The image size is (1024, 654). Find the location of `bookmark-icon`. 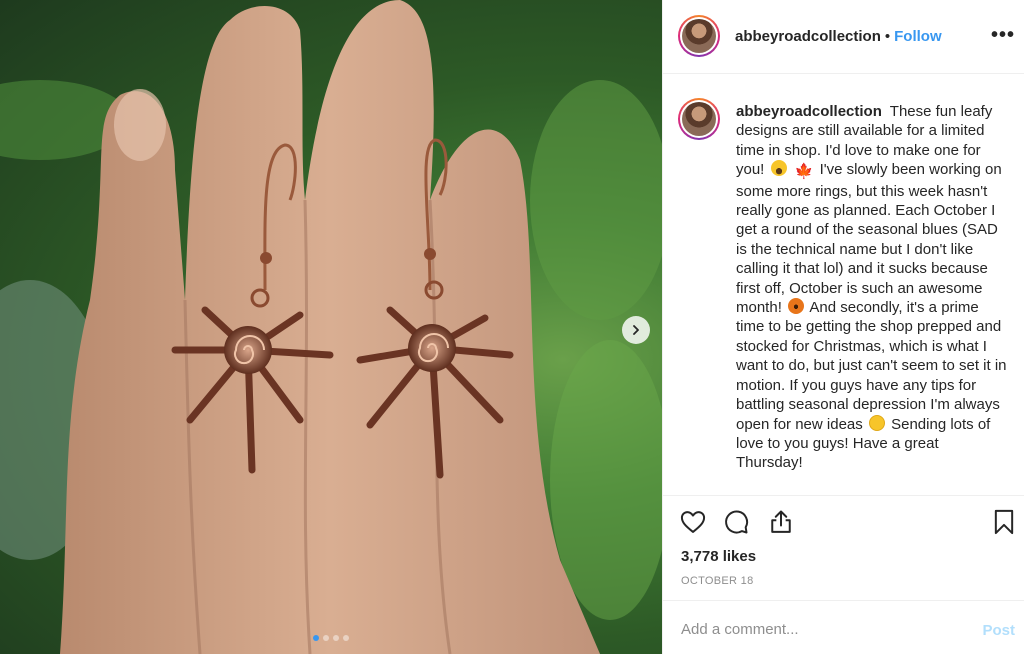

bookmark-icon is located at coordinates (1004, 522).